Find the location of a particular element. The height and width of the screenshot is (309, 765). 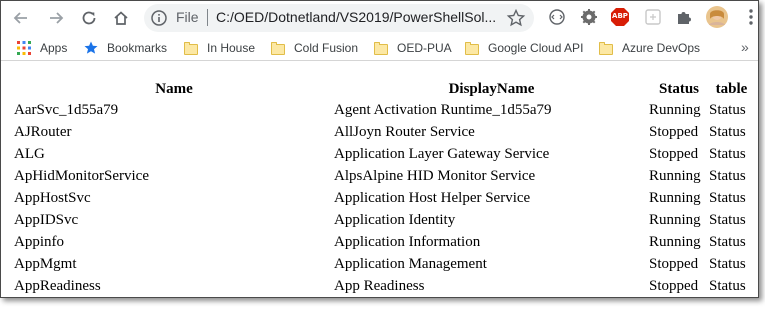

bookmark-folder-cold-fusion: Cold Fusion is located at coordinates (314, 48).